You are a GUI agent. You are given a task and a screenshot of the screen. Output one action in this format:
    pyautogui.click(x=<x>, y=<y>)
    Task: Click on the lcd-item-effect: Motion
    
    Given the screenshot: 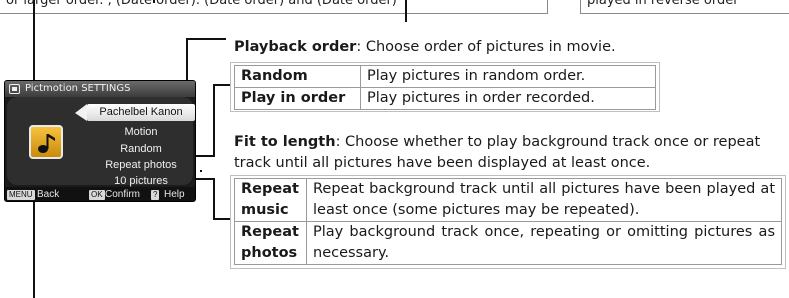 What is the action you would take?
    pyautogui.click(x=141, y=132)
    